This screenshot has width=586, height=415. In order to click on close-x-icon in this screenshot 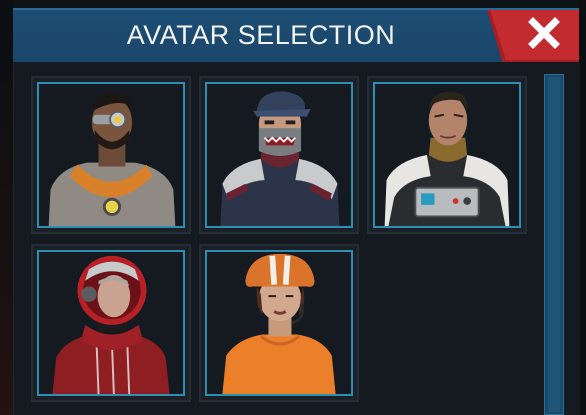, I will do `click(533, 37)`.